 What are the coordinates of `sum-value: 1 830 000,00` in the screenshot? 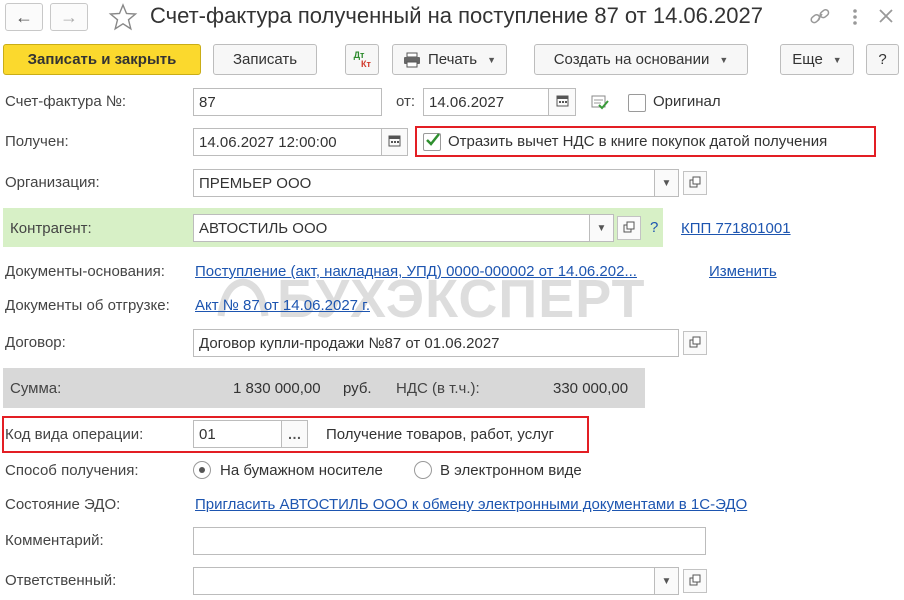 It's located at (277, 388).